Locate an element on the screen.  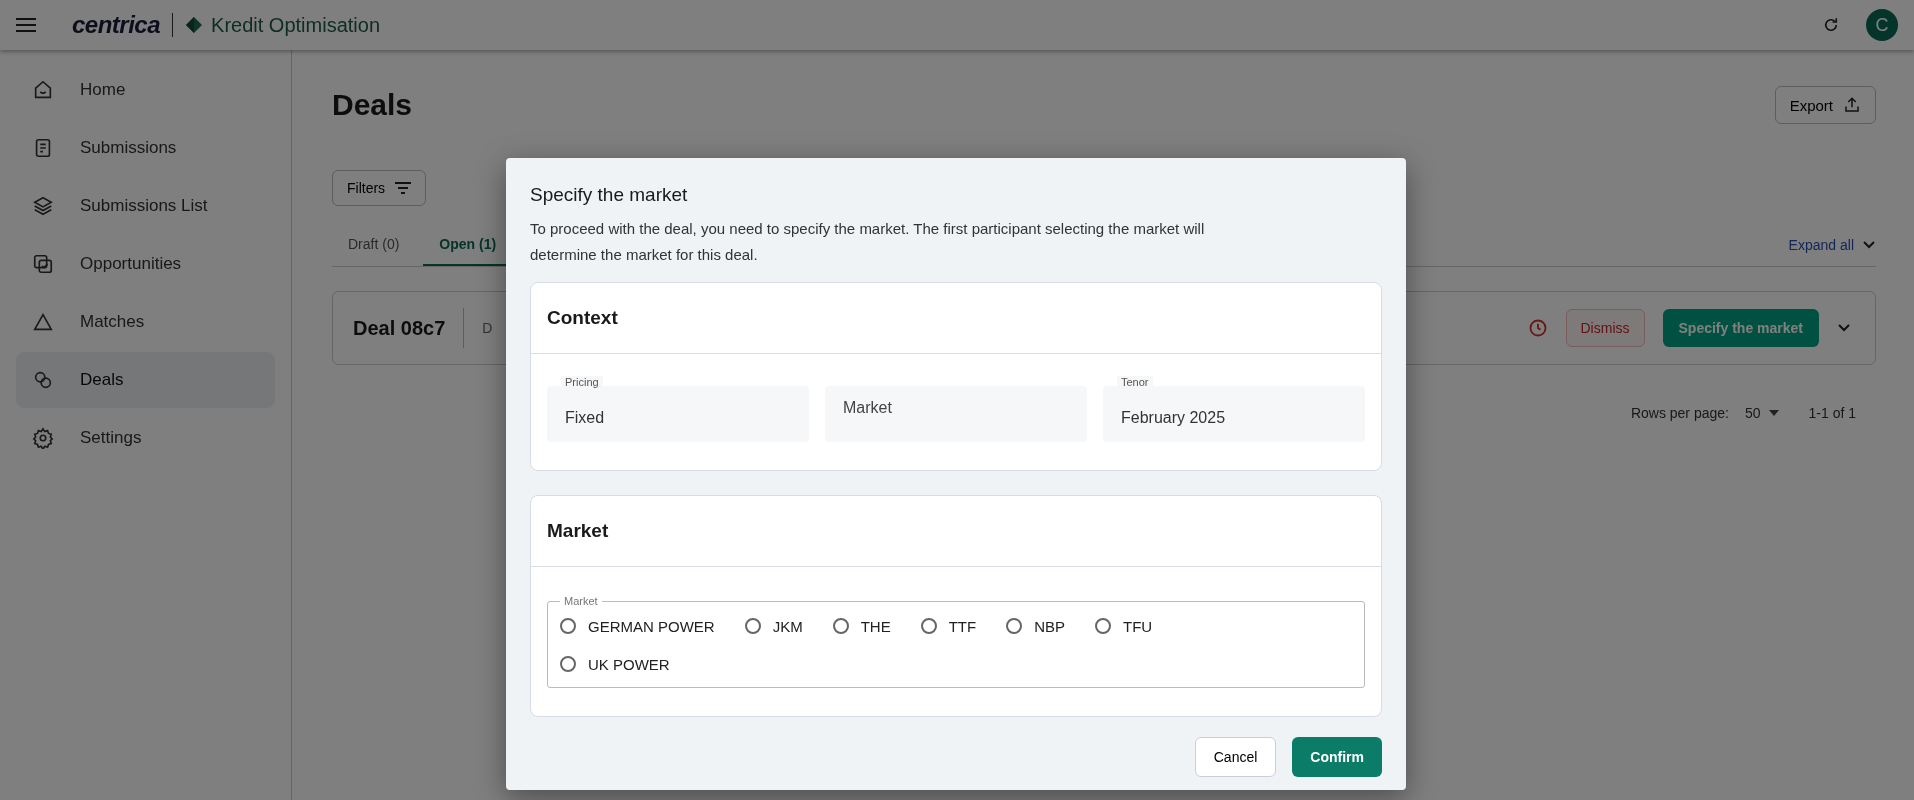
group-label: Market is located at coordinates (581, 601).